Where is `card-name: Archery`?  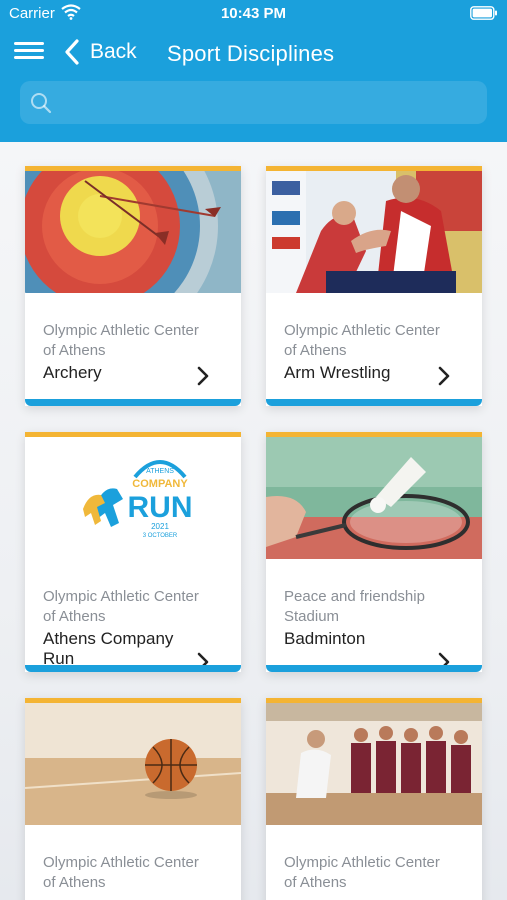
card-name: Archery is located at coordinates (72, 372).